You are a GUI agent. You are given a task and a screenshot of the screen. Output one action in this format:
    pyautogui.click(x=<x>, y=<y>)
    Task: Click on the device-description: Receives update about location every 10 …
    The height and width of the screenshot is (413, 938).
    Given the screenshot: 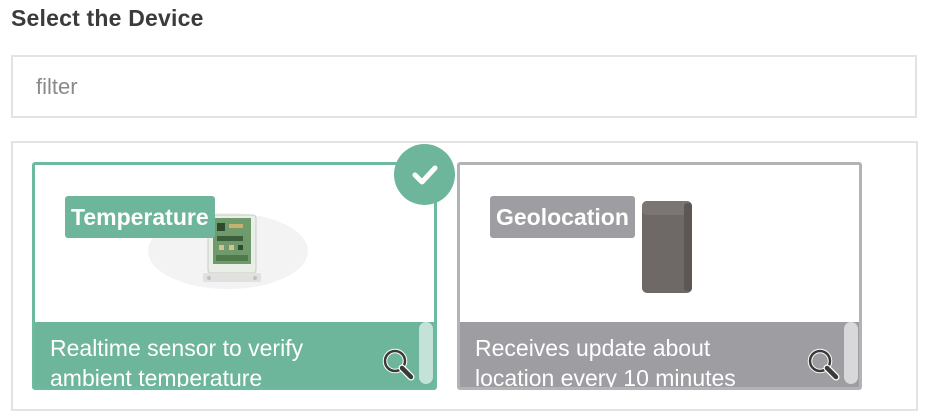 What is the action you would take?
    pyautogui.click(x=659, y=354)
    